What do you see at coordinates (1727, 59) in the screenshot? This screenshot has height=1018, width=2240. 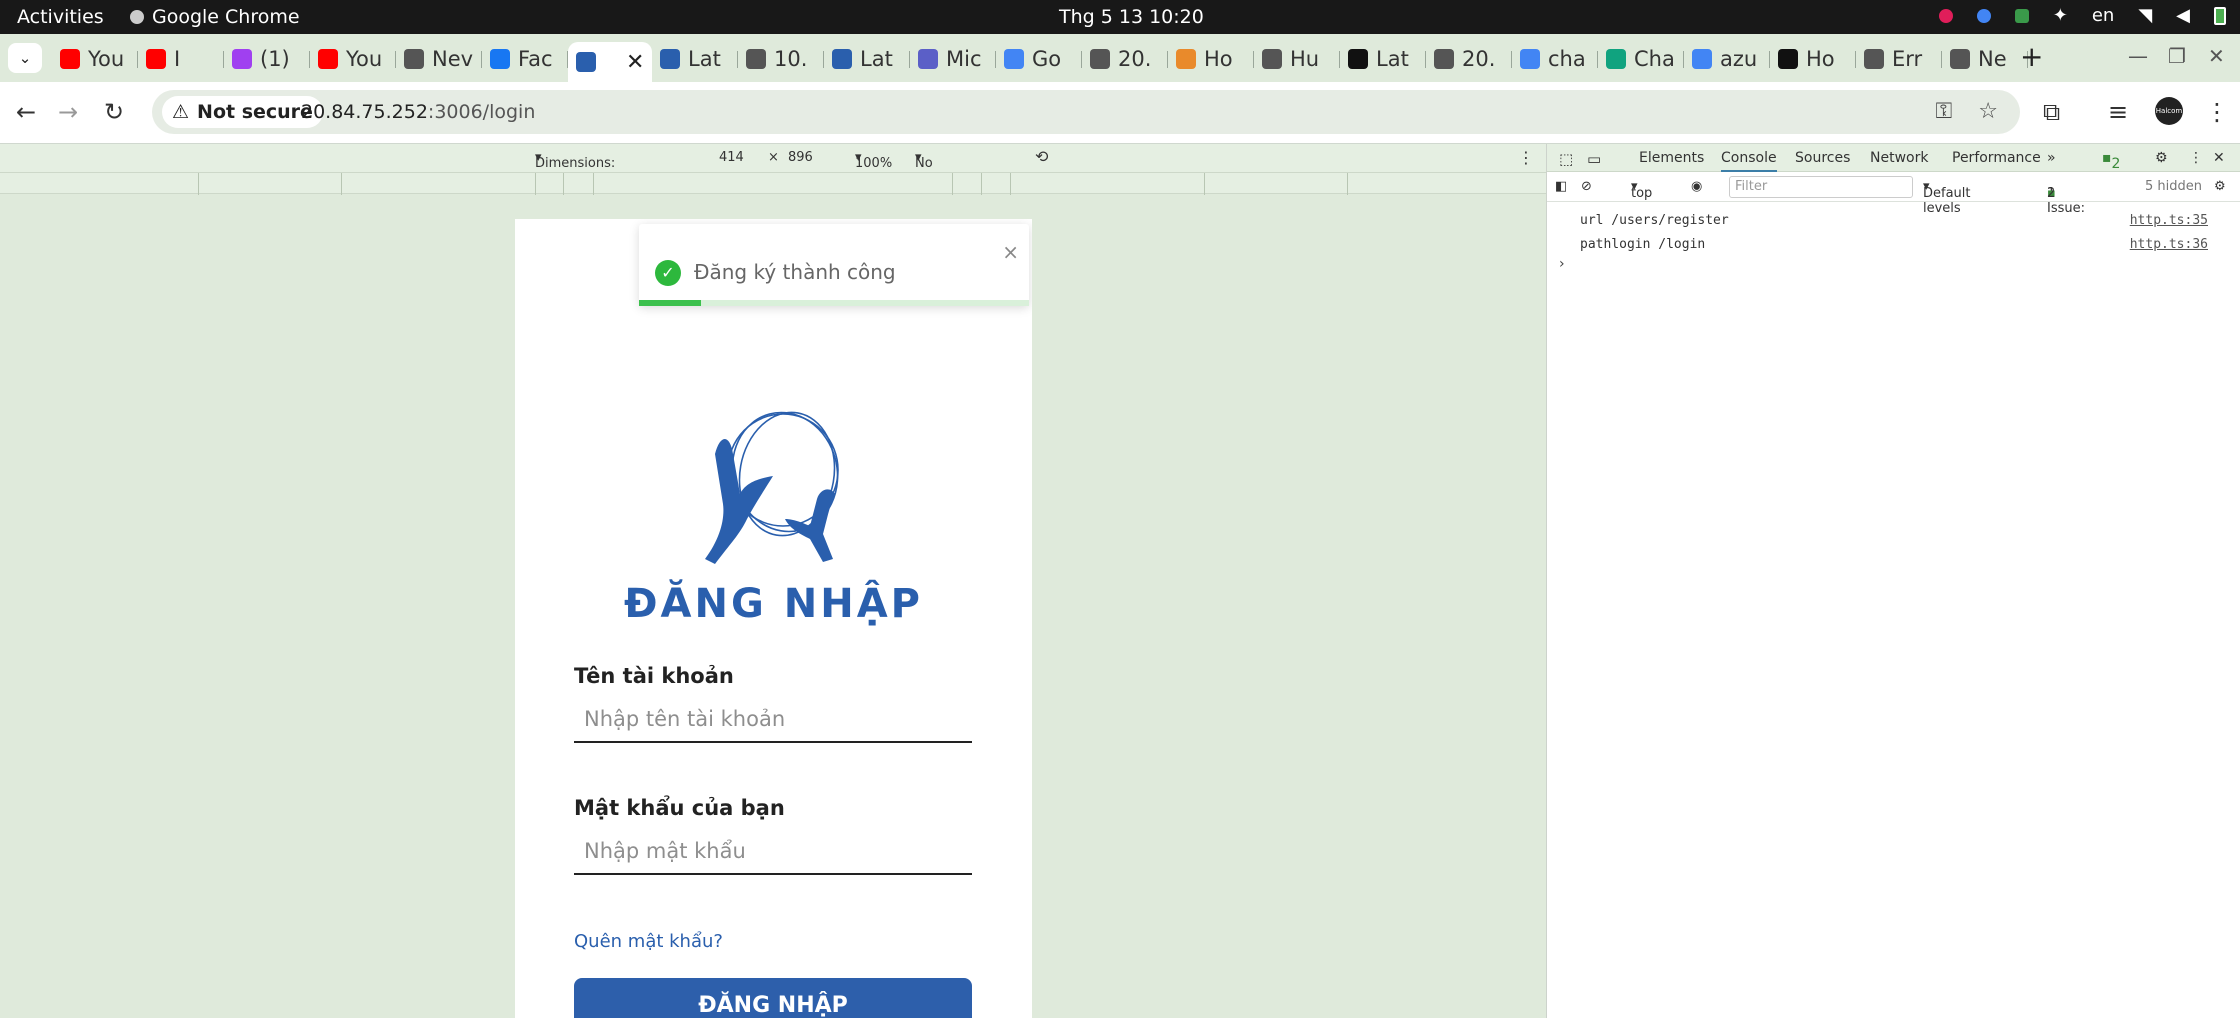 I see `browser-tab: azu` at bounding box center [1727, 59].